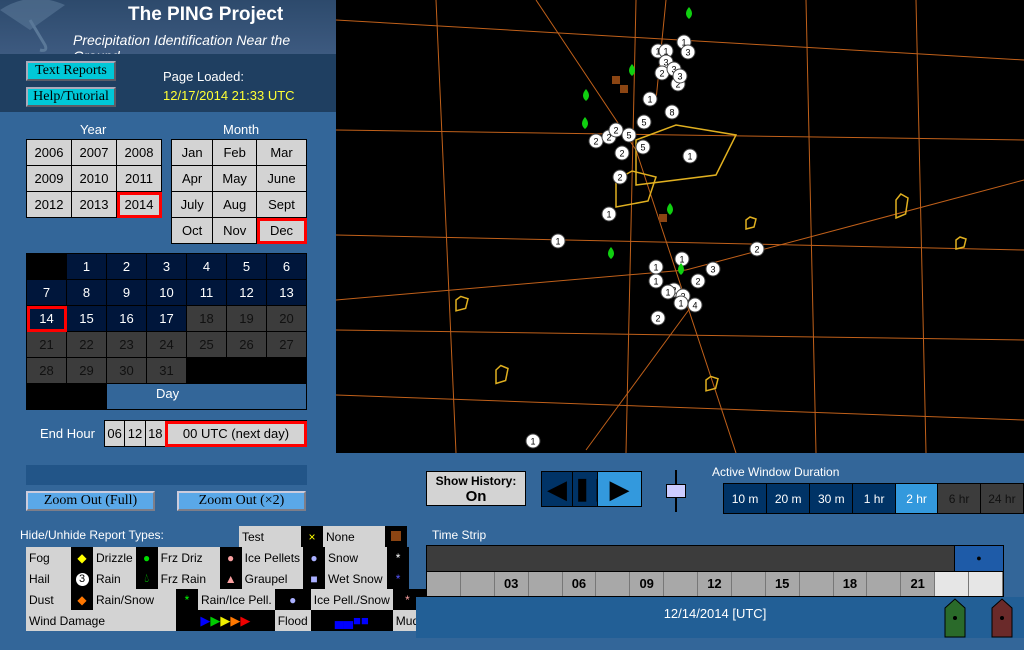 The image size is (1024, 650). Describe the element at coordinates (955, 618) in the screenshot. I see `start-time-marker-icon` at that location.